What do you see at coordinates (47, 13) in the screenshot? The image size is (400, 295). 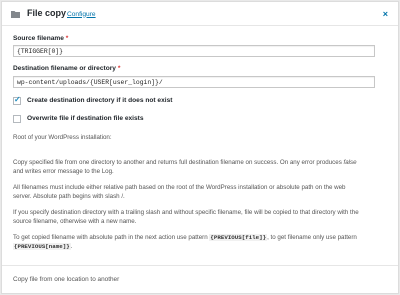 I see `panel-title: File copy` at bounding box center [47, 13].